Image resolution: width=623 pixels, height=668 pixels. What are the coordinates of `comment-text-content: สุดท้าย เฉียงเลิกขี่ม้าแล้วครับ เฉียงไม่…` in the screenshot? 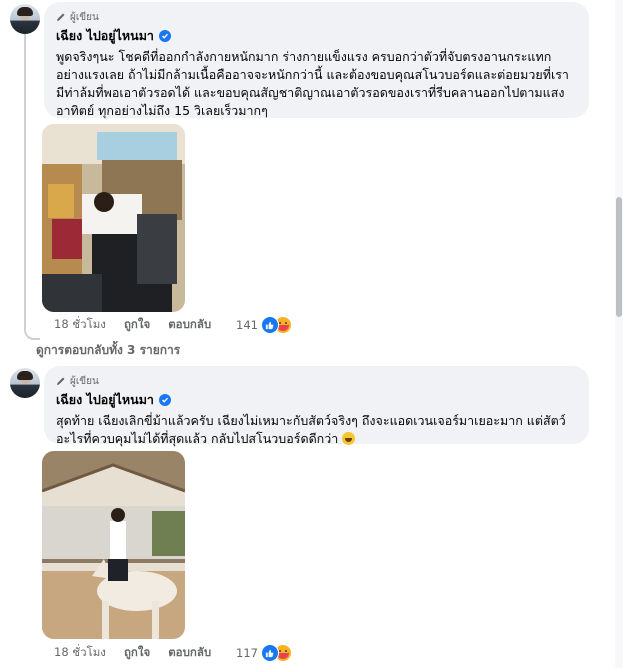 It's located at (311, 429).